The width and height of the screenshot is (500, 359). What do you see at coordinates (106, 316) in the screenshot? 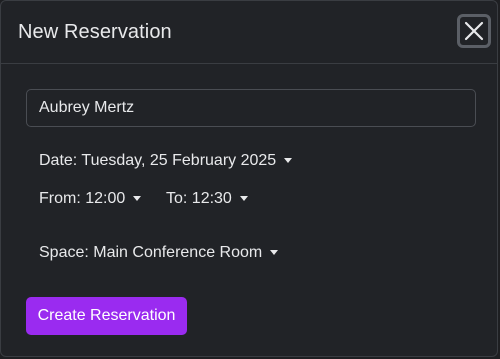
I see `create-reservation-button: Create Reservation` at bounding box center [106, 316].